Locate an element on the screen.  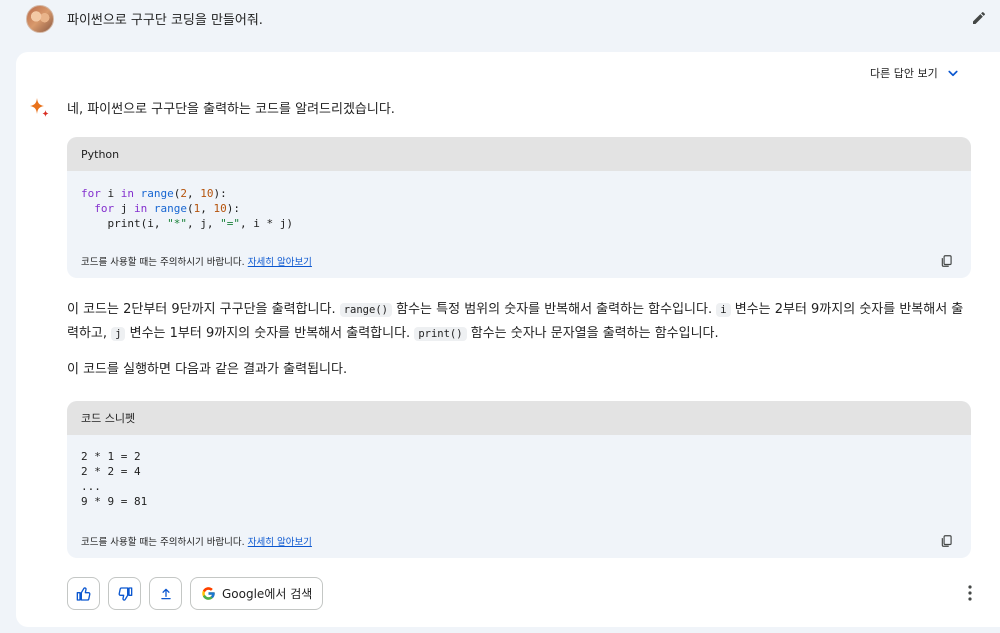
gemini-spark-icon is located at coordinates (39, 107).